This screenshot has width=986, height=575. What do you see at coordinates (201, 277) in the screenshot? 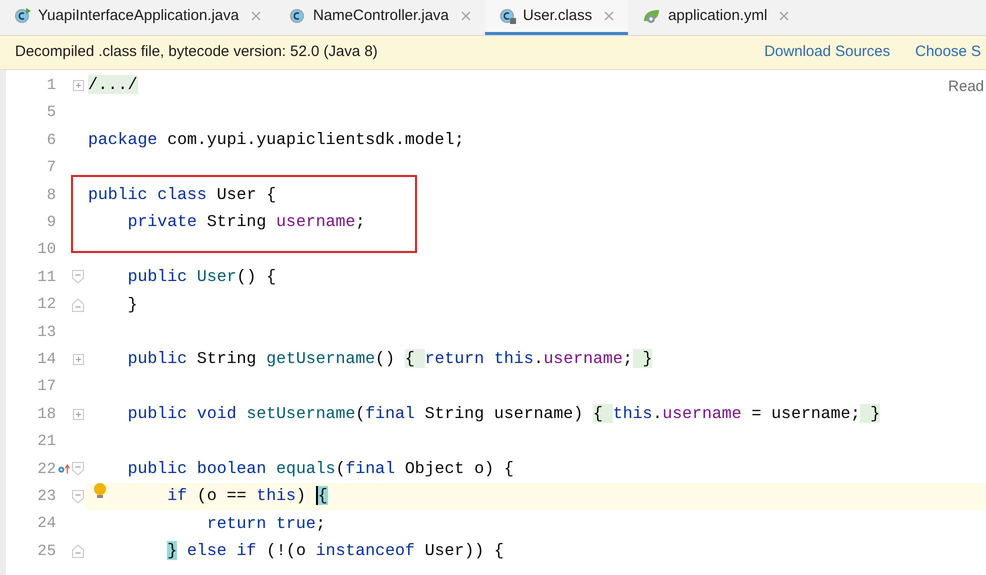
I see `code-line: public User() {` at bounding box center [201, 277].